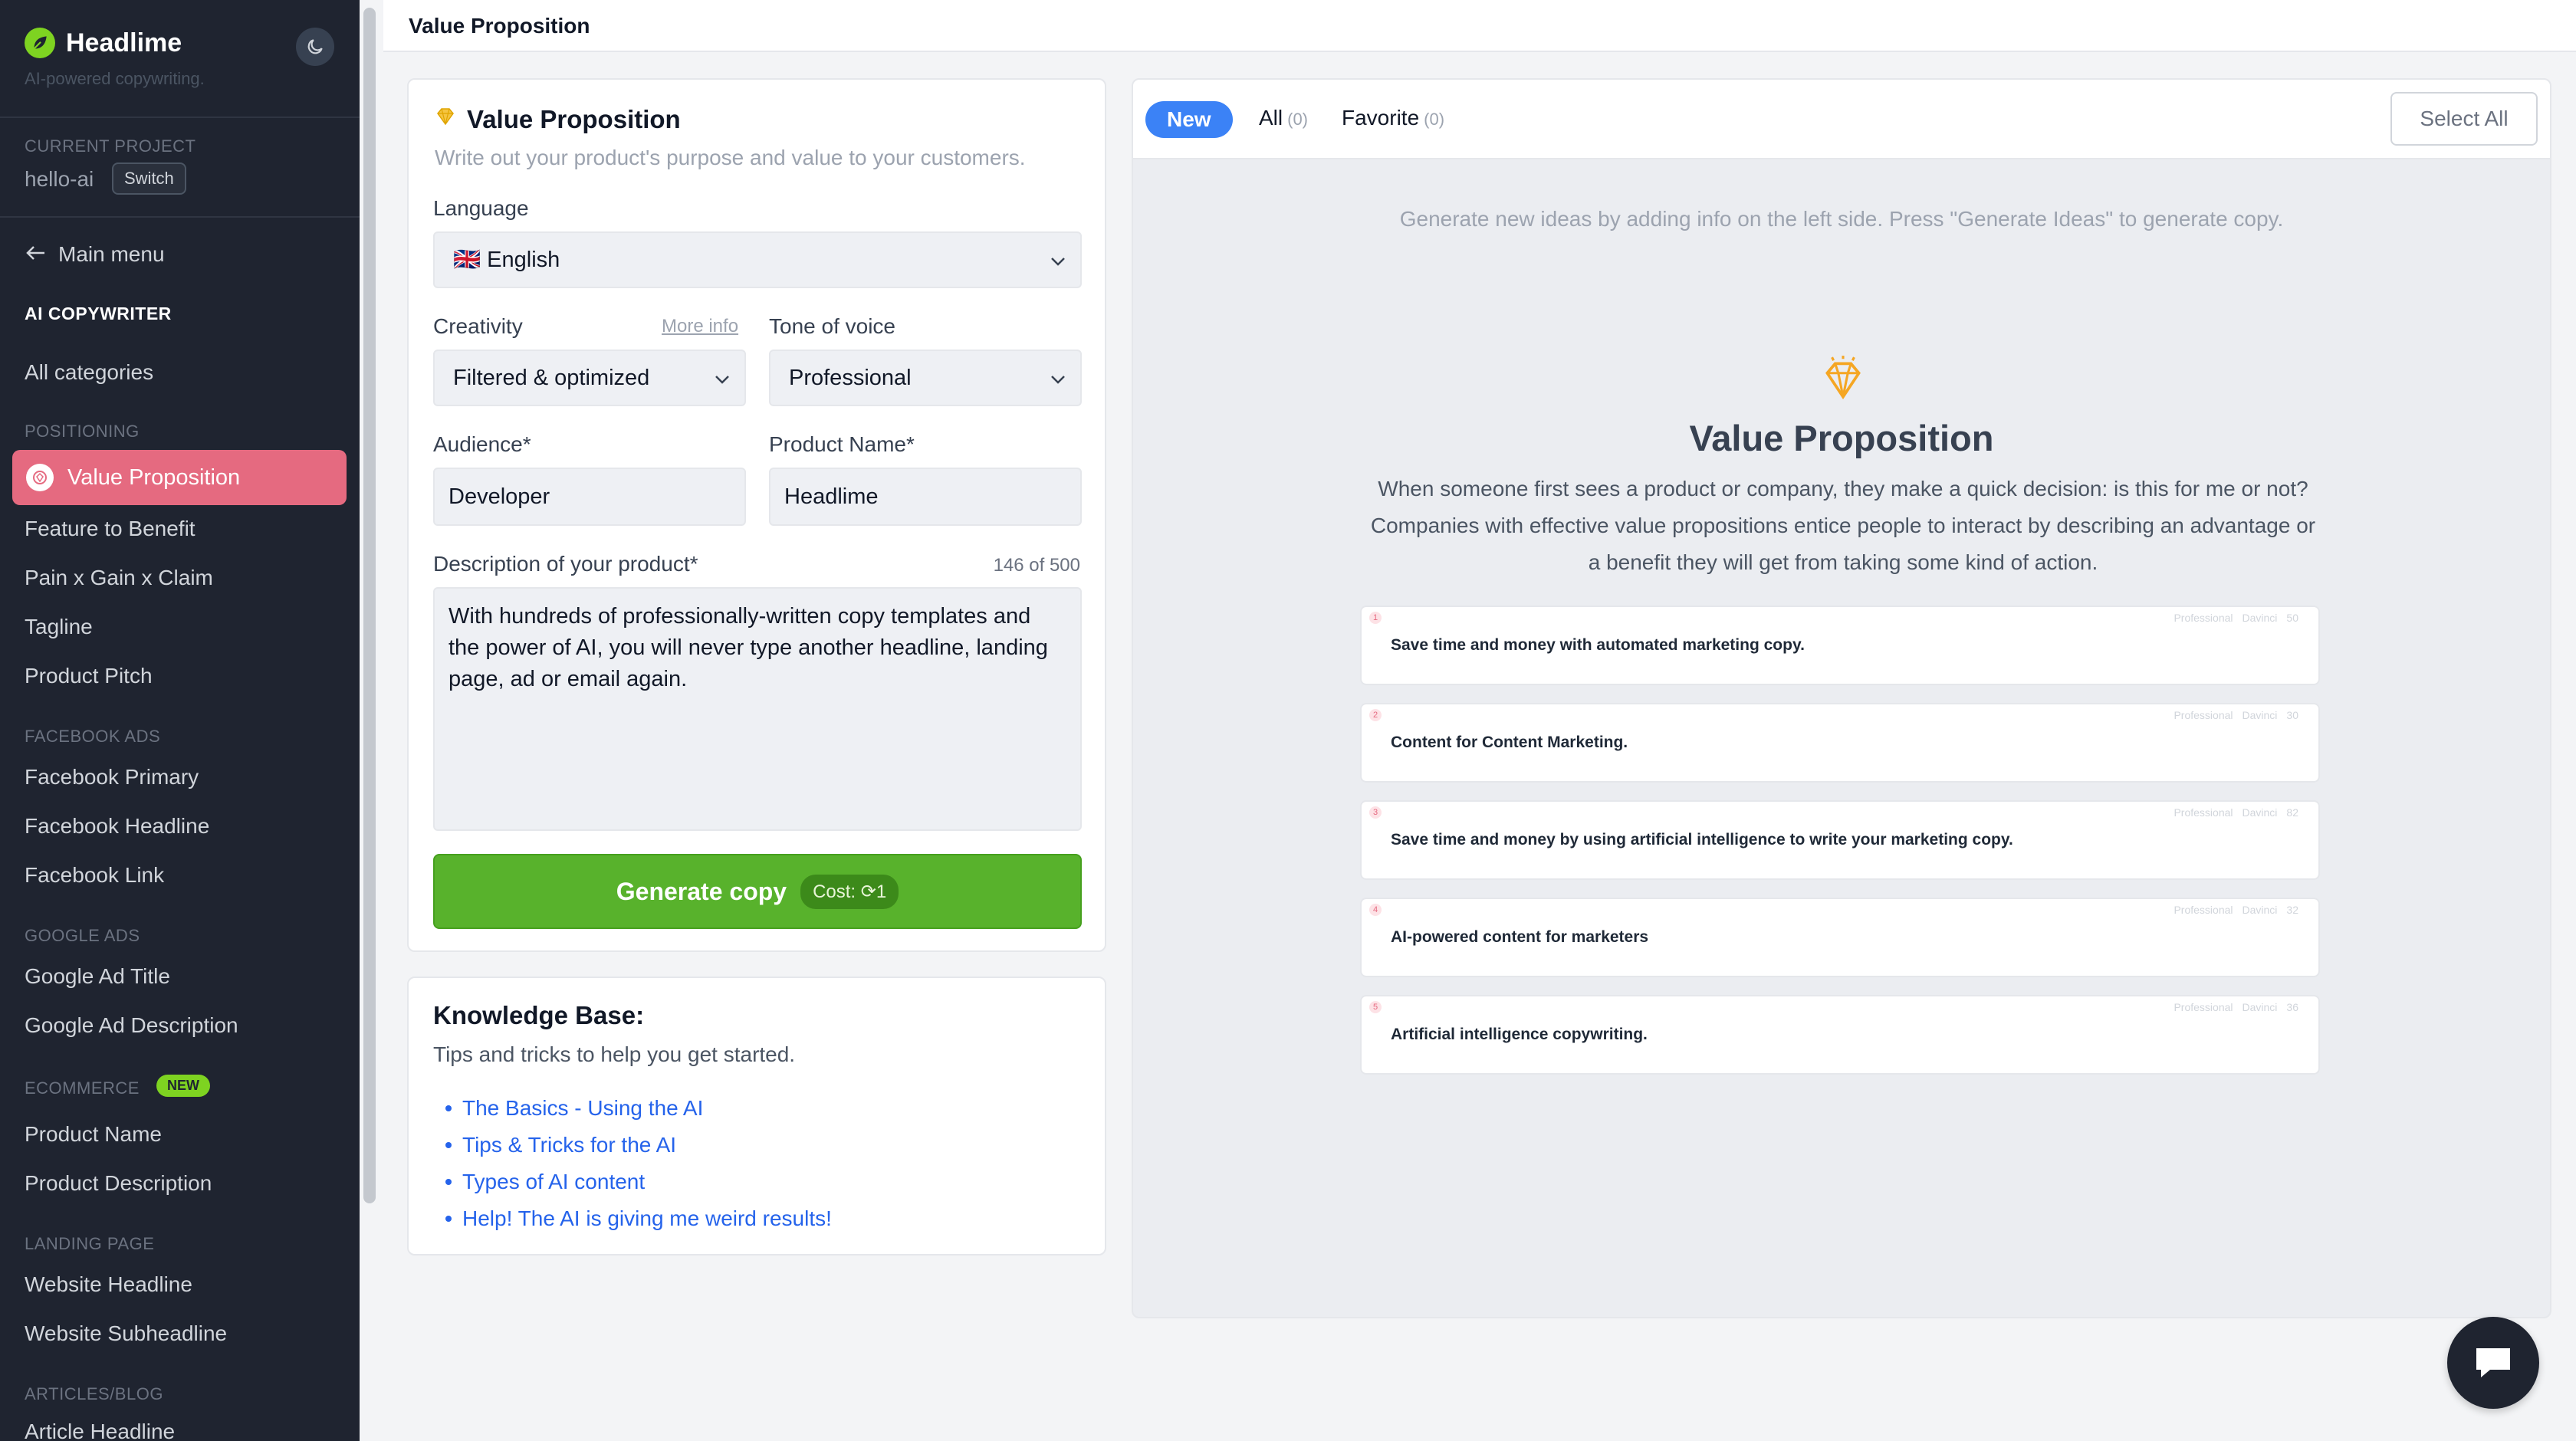 The image size is (2576, 1441). What do you see at coordinates (108, 1284) in the screenshot?
I see `sidebar-item-website-headline: Website Headline` at bounding box center [108, 1284].